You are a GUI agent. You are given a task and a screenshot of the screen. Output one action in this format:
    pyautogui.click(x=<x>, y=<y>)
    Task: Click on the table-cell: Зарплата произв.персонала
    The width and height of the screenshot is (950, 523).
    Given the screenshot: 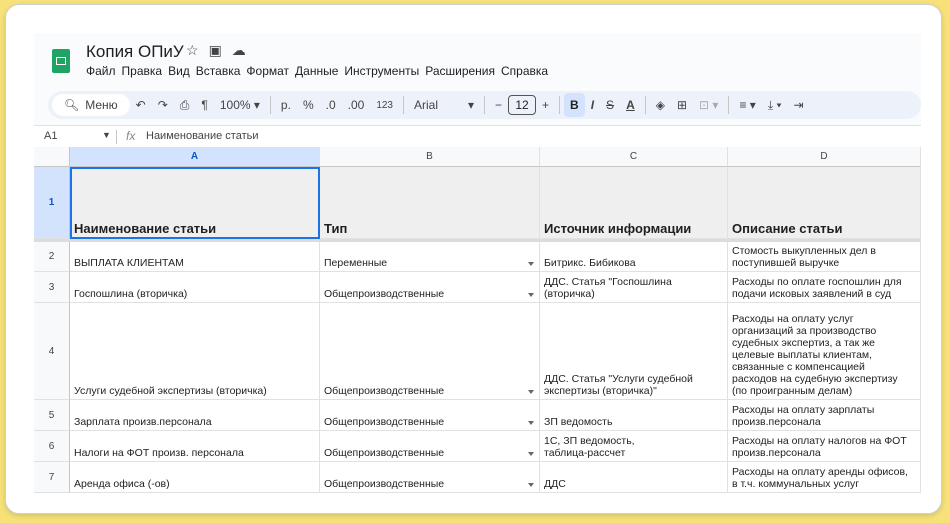 What is the action you would take?
    pyautogui.click(x=195, y=415)
    